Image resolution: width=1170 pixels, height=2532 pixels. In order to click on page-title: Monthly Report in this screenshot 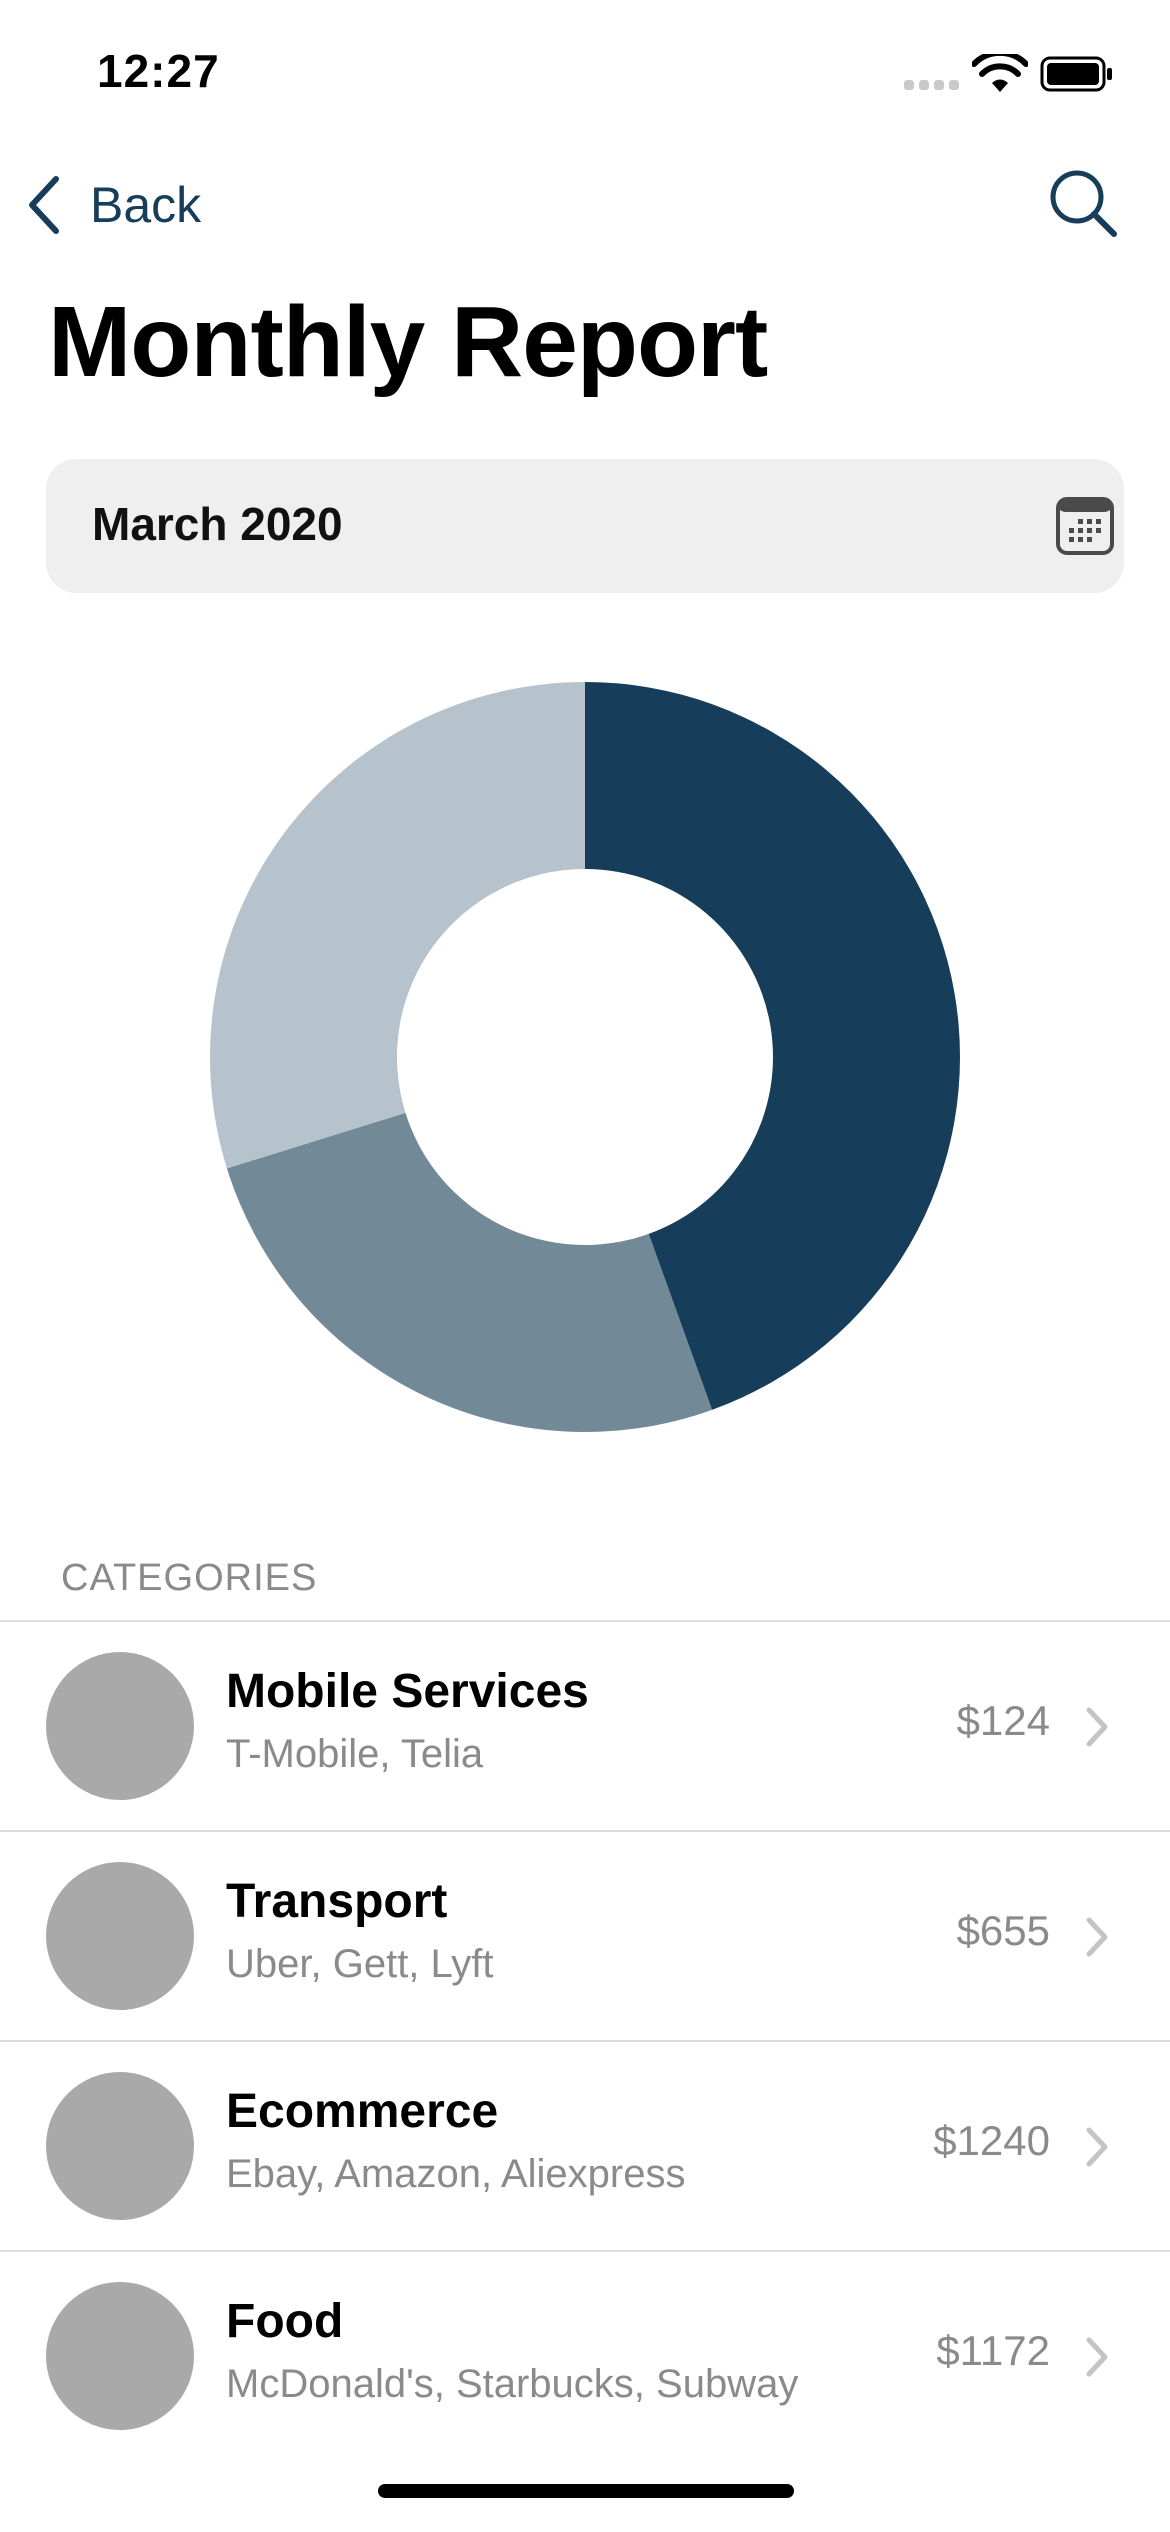, I will do `click(408, 342)`.